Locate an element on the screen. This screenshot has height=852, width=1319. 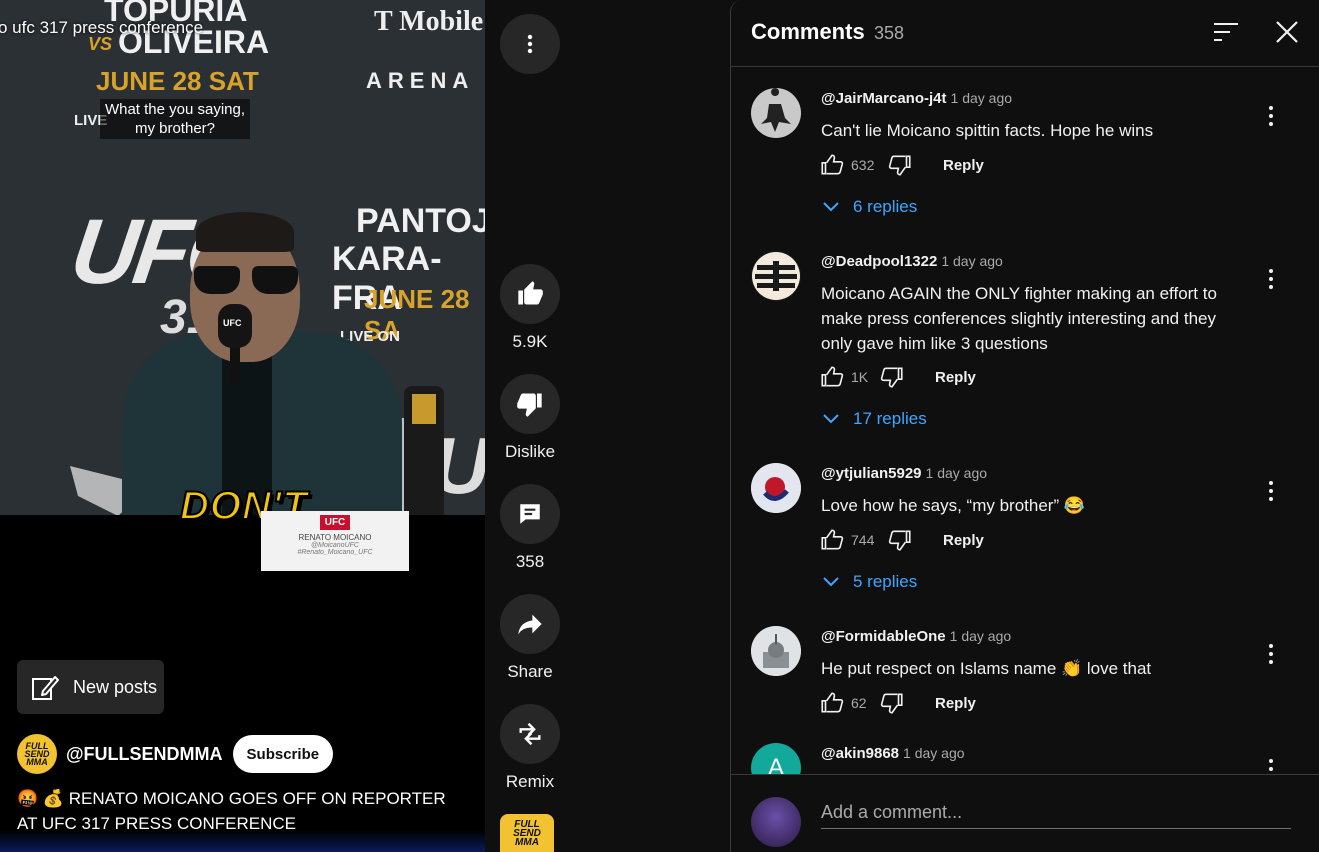
drink-bottle is located at coordinates (424, 450).